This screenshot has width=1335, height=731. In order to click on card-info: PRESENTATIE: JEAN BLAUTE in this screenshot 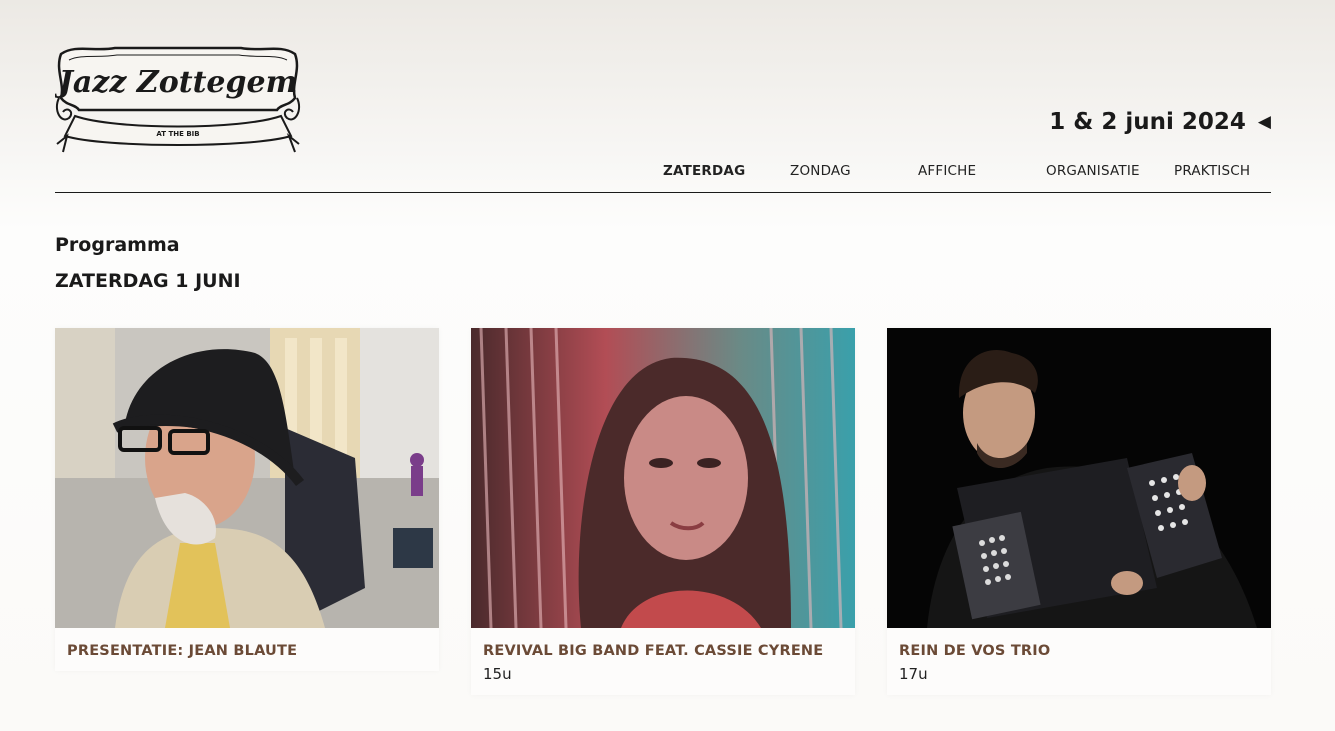, I will do `click(247, 649)`.